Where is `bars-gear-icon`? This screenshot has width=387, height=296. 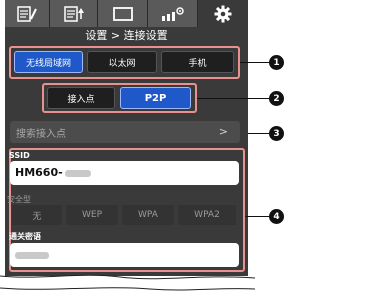
bars-gear-icon is located at coordinates (172, 13).